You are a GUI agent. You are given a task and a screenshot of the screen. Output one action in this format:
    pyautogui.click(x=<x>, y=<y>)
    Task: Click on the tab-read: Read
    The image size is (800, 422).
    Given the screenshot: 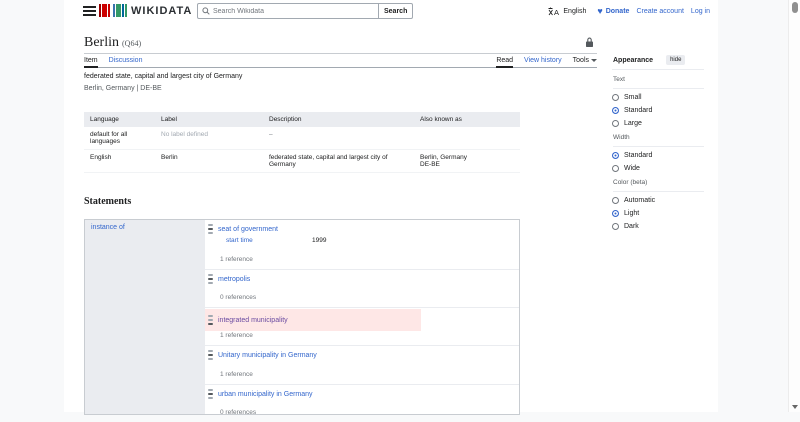 What is the action you would take?
    pyautogui.click(x=505, y=61)
    